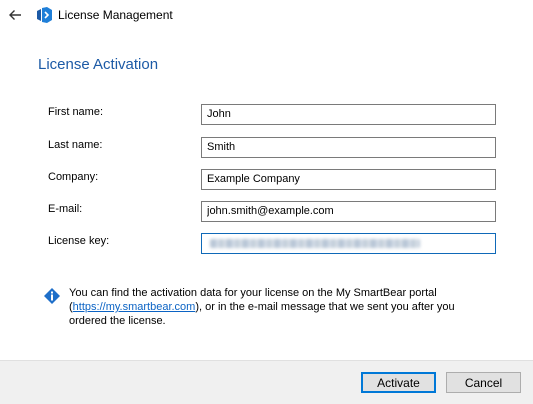 The image size is (533, 404). I want to click on first-name-label: First name:, so click(76, 112).